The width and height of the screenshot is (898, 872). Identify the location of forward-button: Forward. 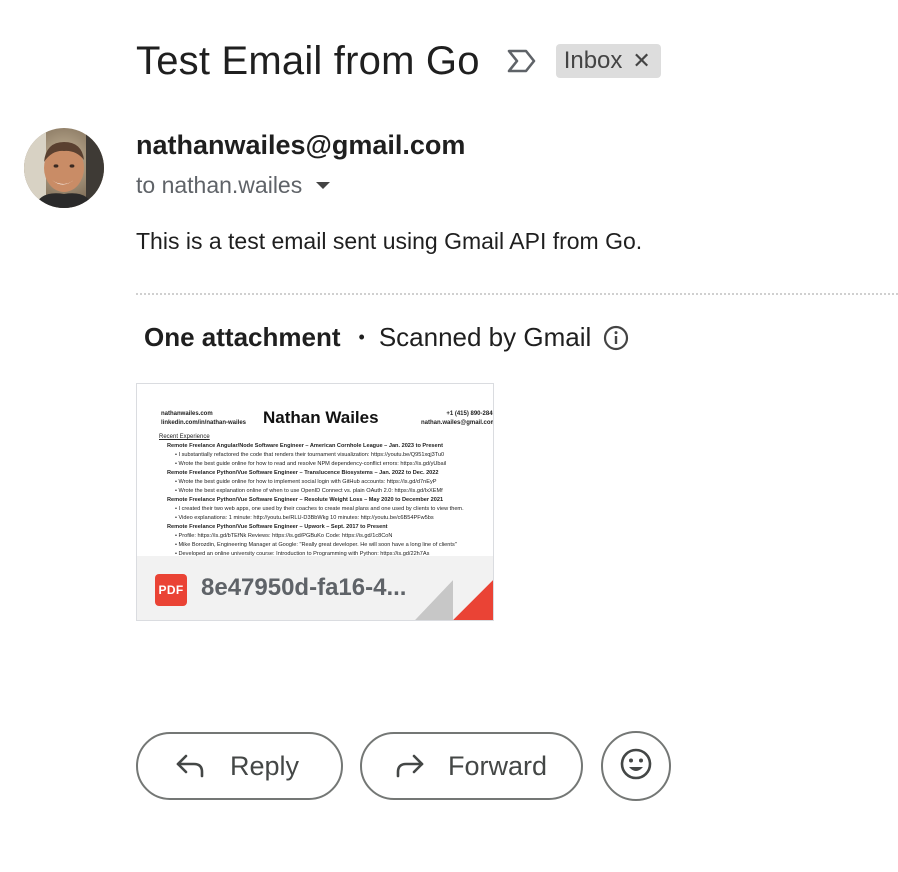
(471, 766).